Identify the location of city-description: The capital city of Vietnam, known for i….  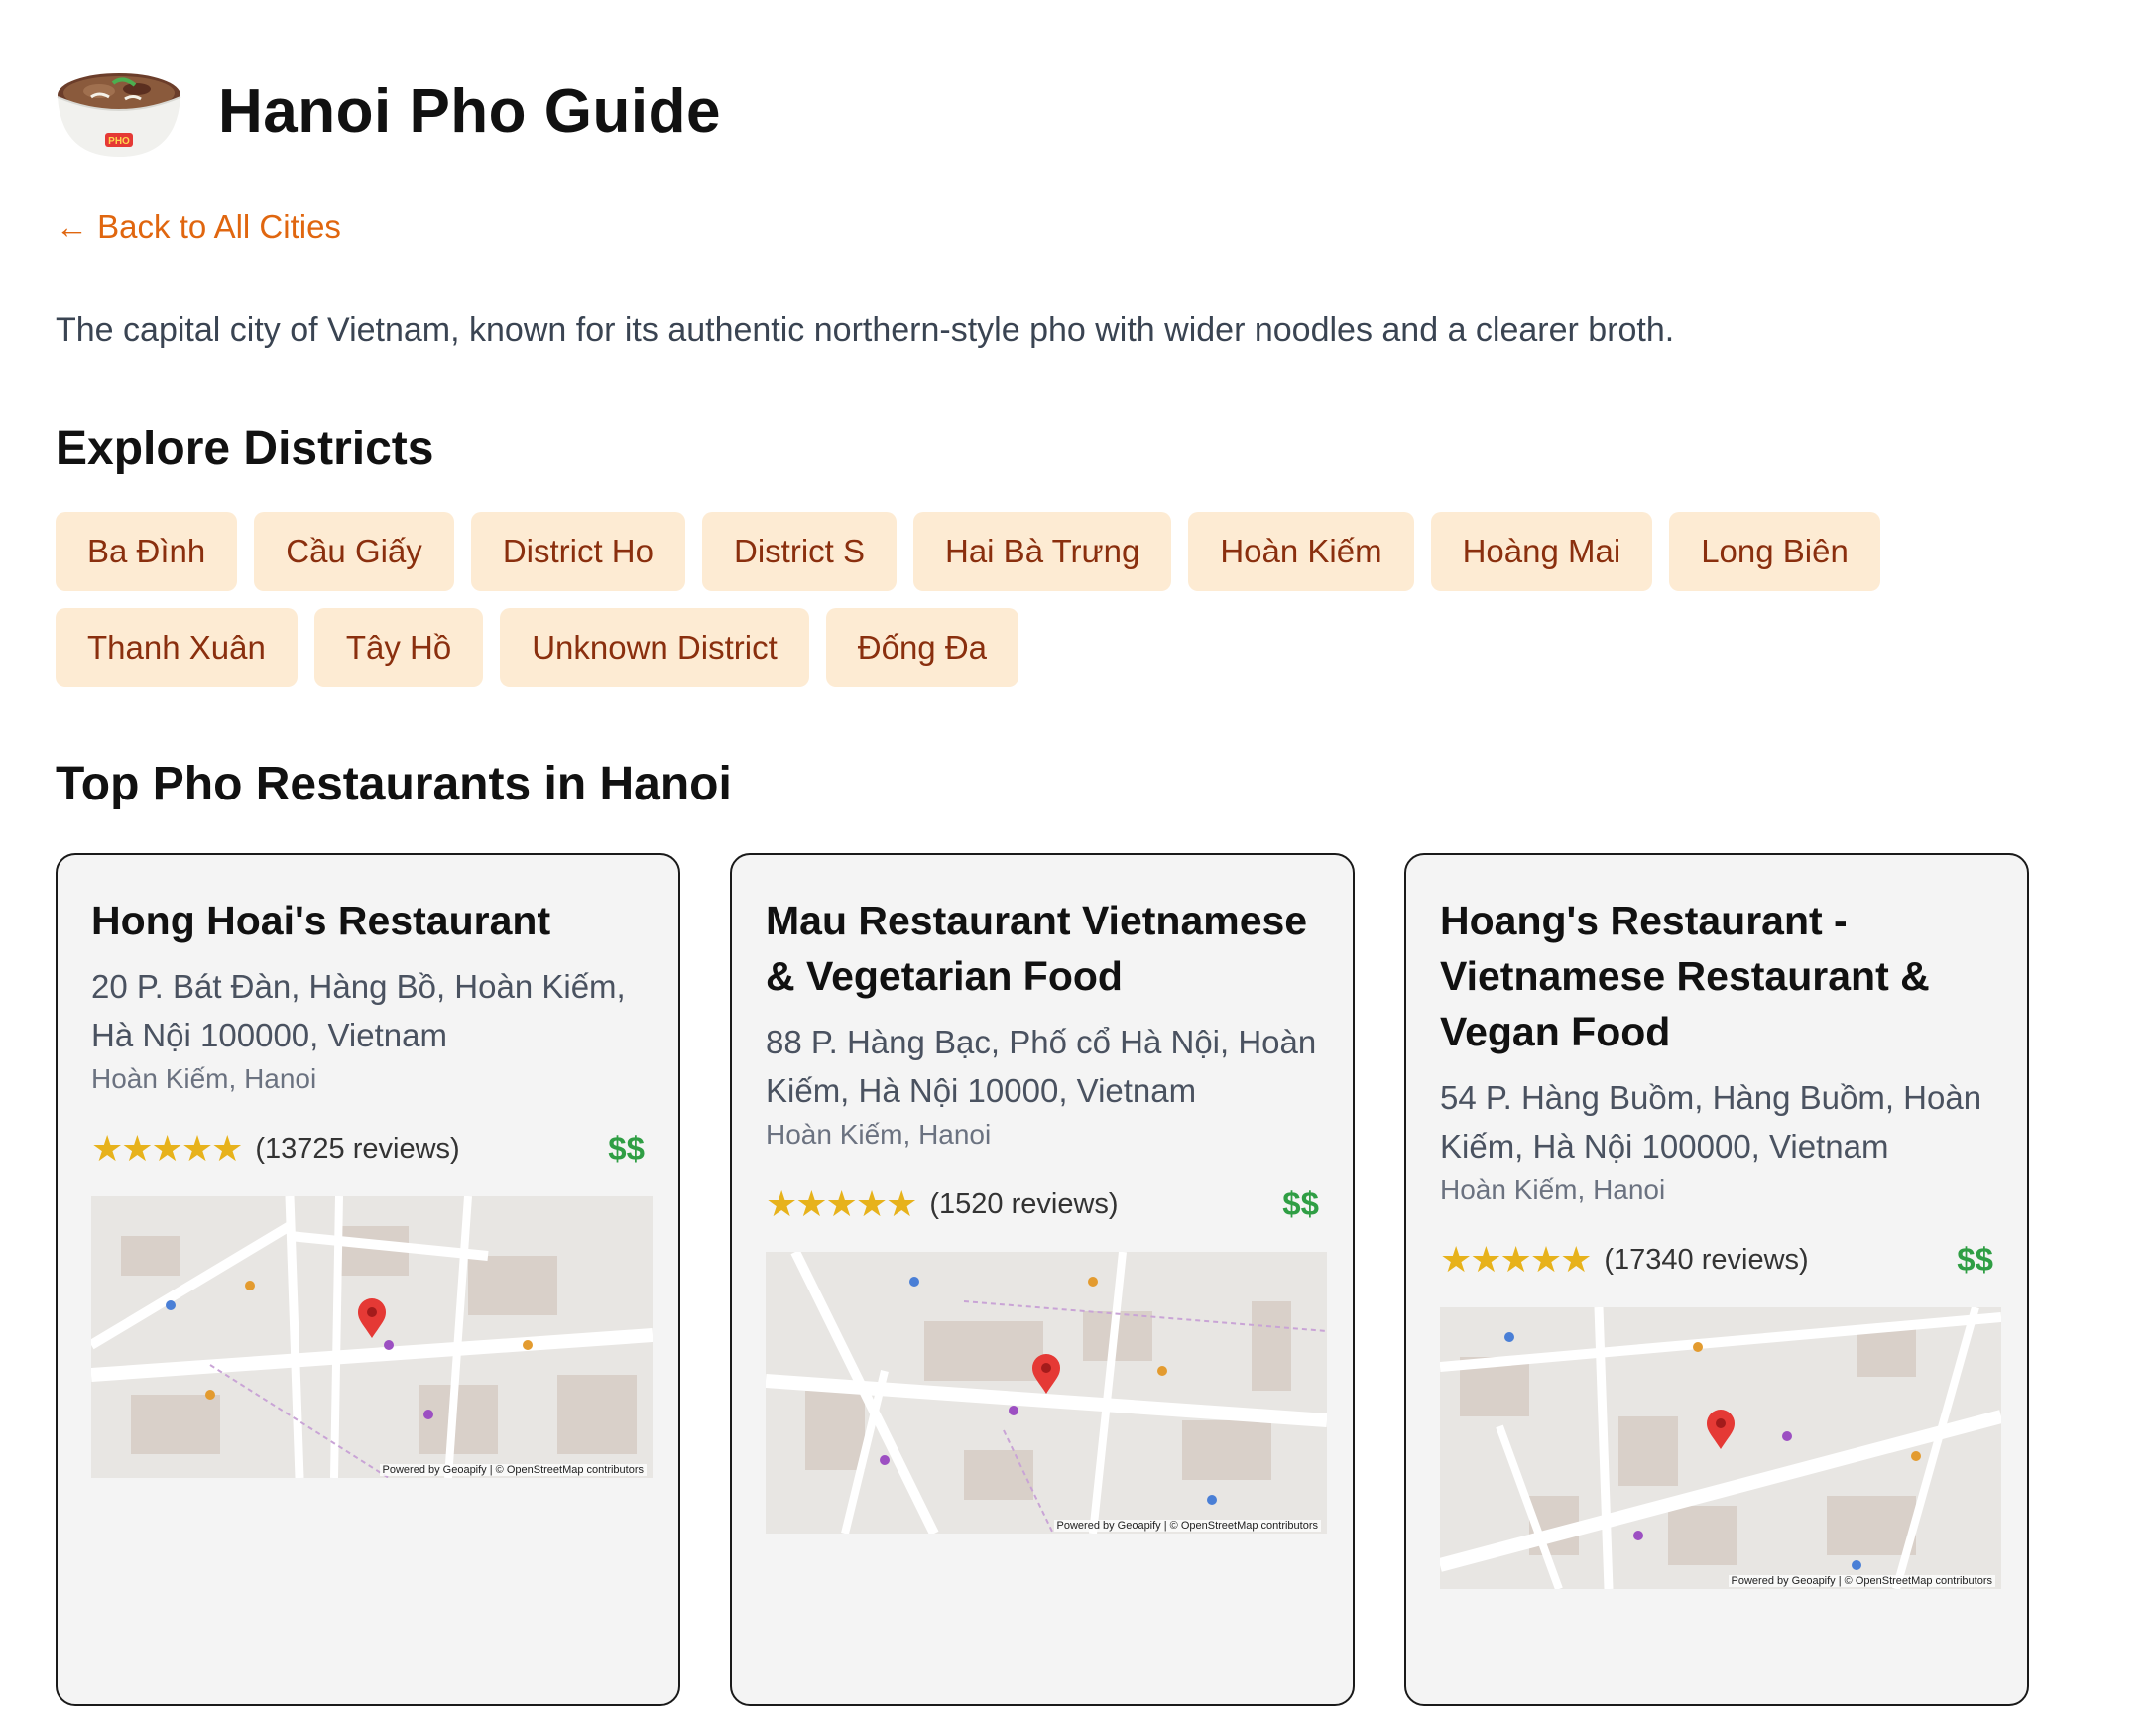
(865, 330).